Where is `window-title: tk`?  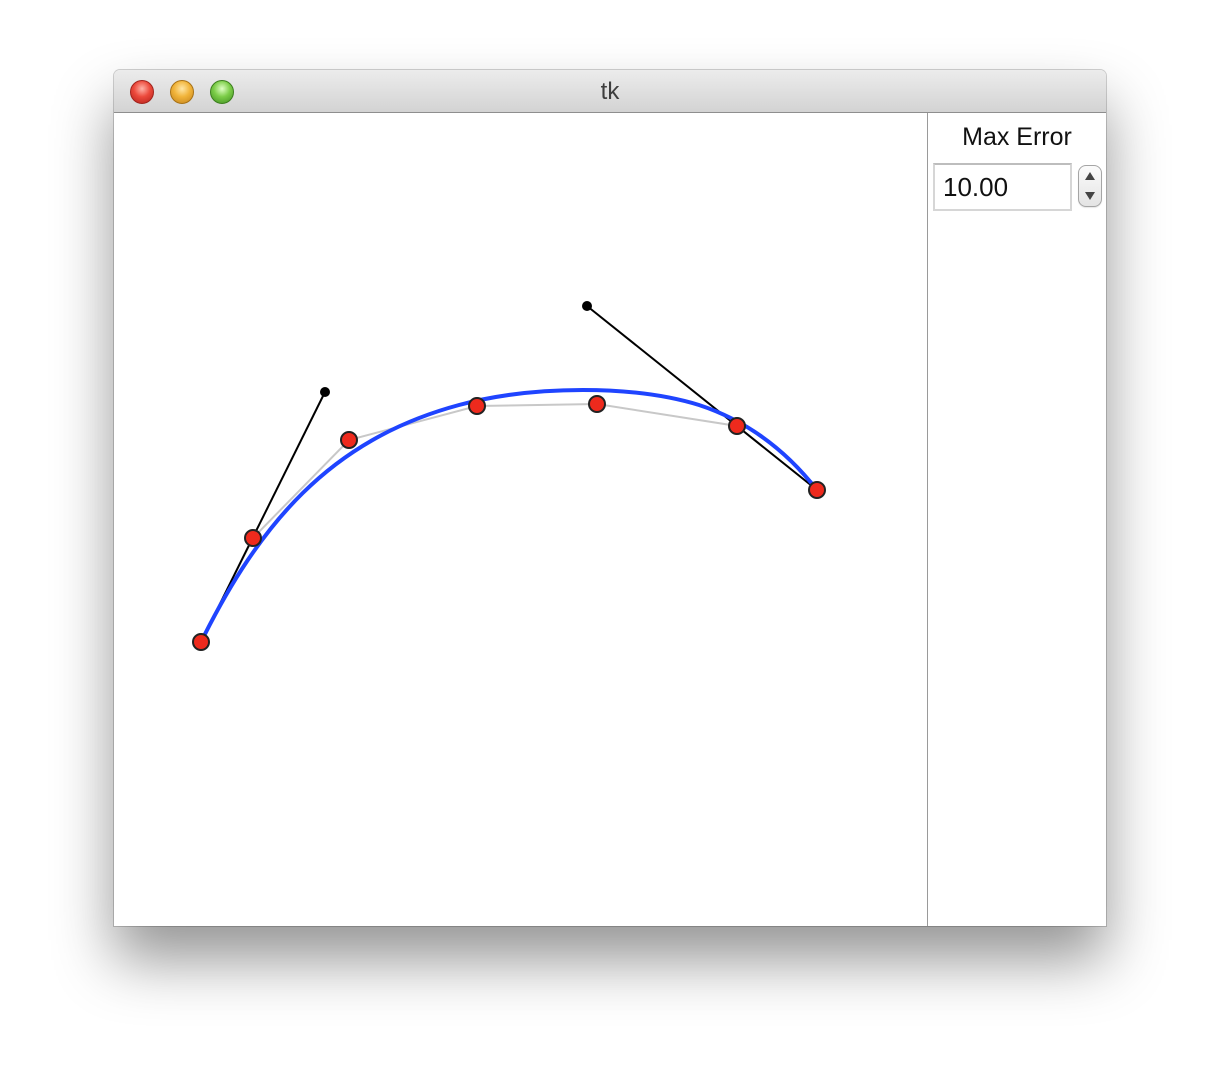 window-title: tk is located at coordinates (610, 91).